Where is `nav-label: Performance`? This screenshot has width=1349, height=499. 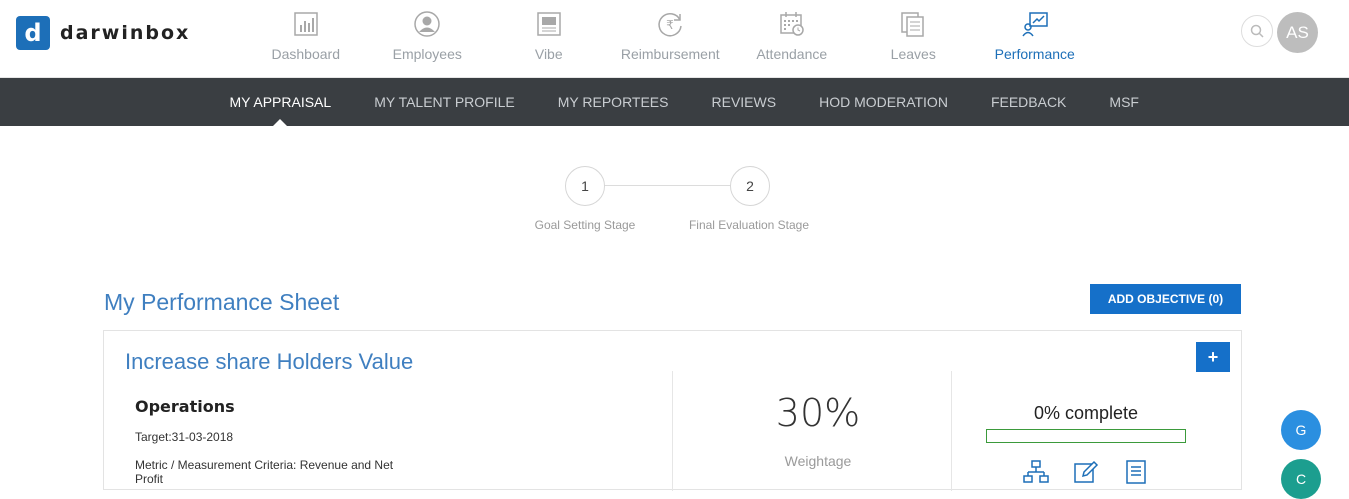 nav-label: Performance is located at coordinates (1034, 54).